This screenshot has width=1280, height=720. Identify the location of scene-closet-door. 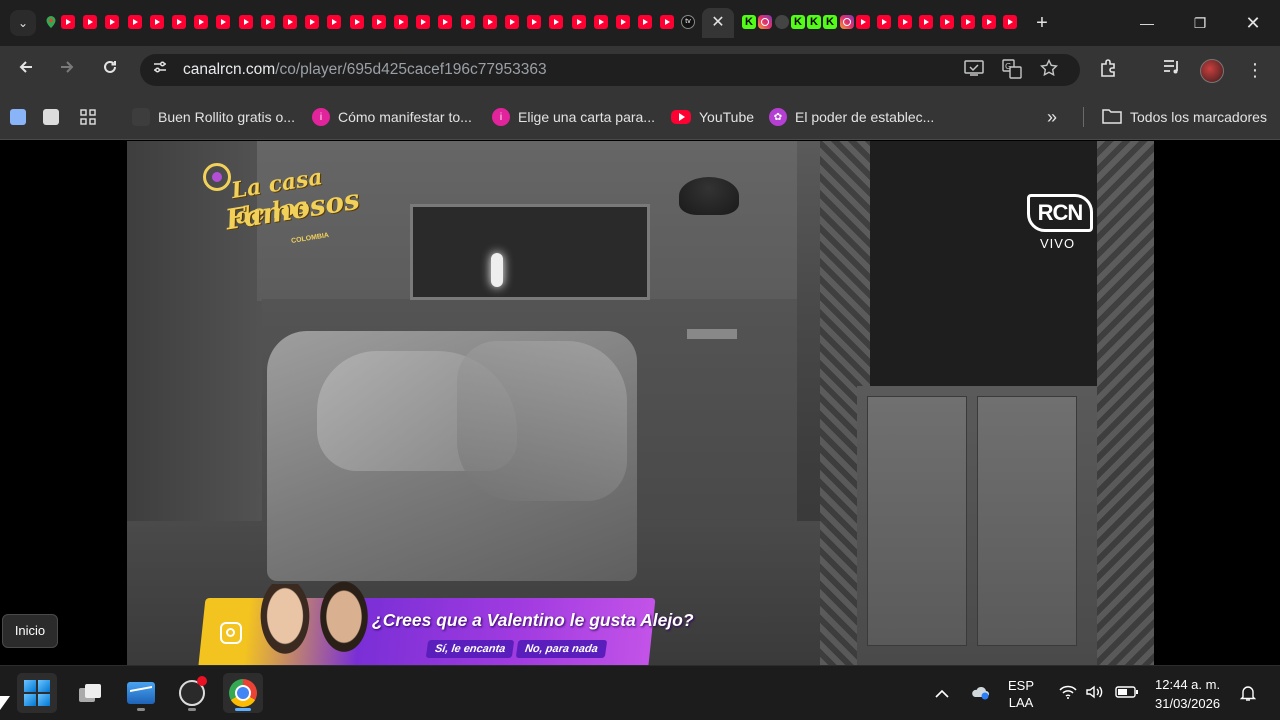
(917, 521).